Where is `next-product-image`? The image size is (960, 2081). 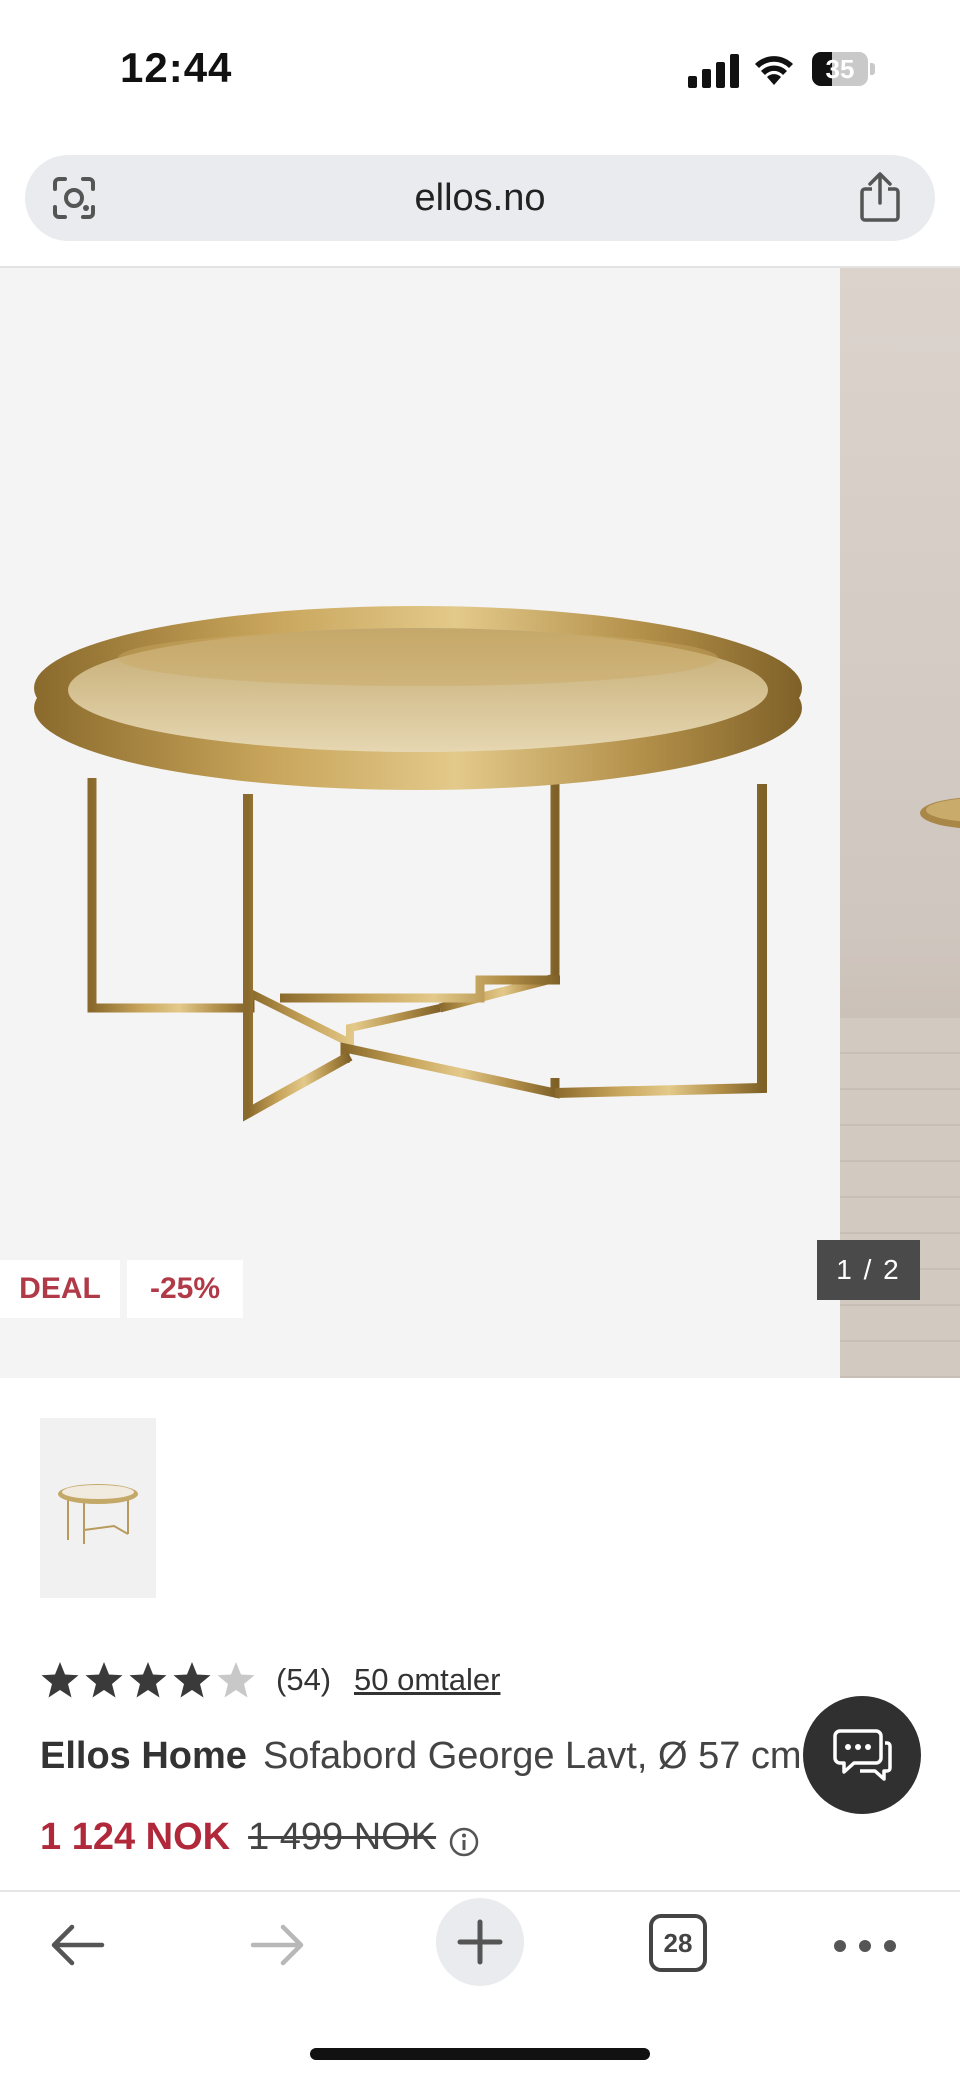 next-product-image is located at coordinates (900, 823).